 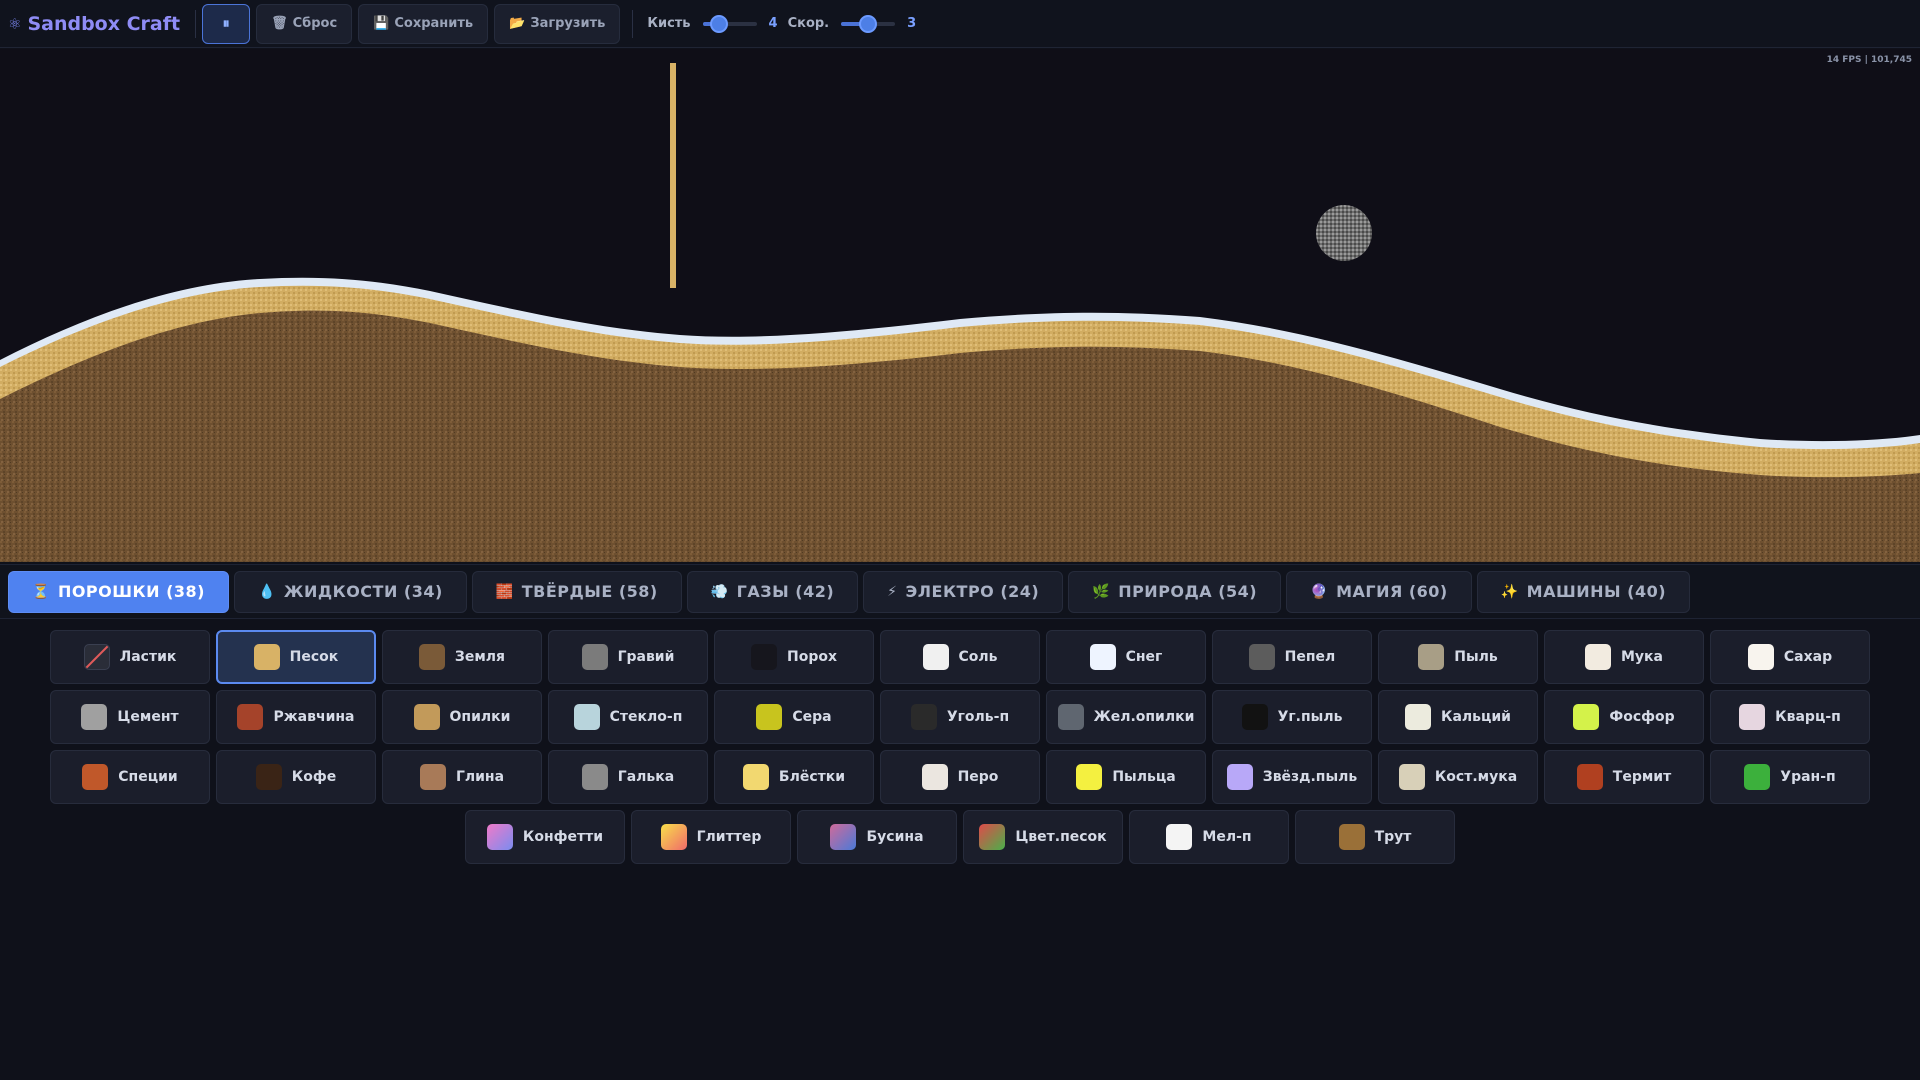 What do you see at coordinates (130, 657) in the screenshot?
I see `material-button: Ластик` at bounding box center [130, 657].